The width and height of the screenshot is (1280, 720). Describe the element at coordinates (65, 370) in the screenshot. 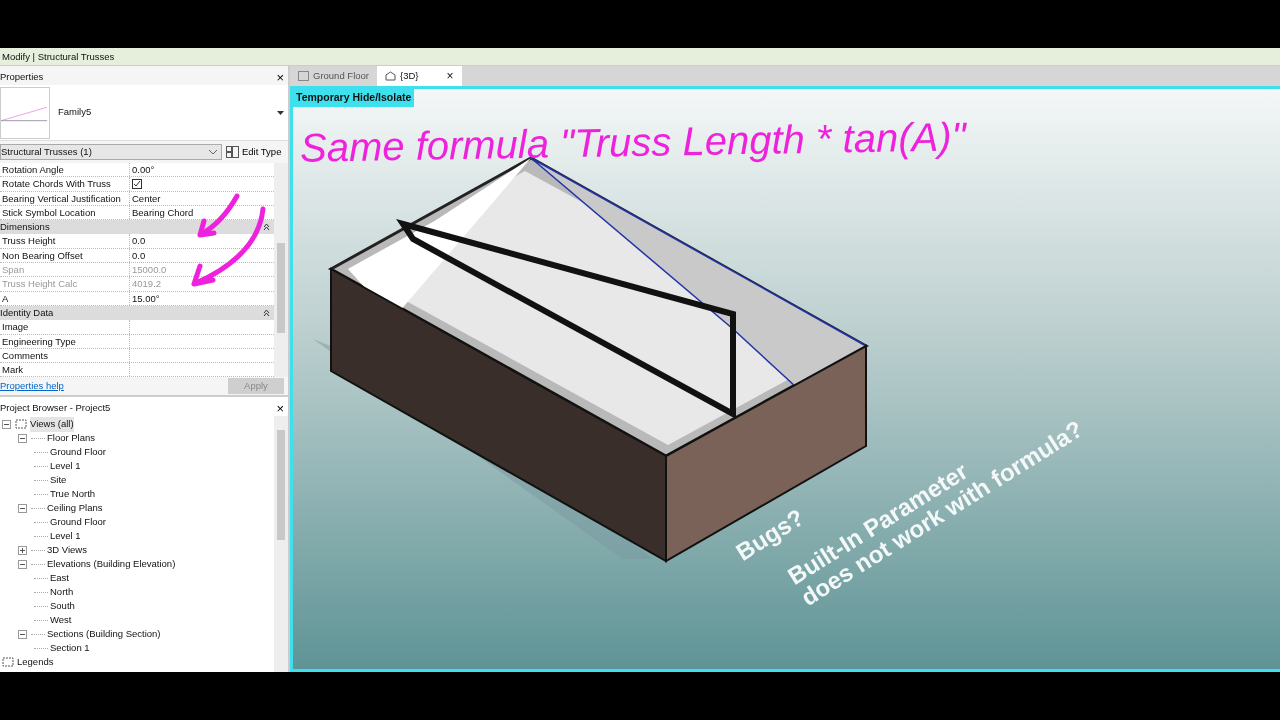

I see `property-label: Mark` at that location.